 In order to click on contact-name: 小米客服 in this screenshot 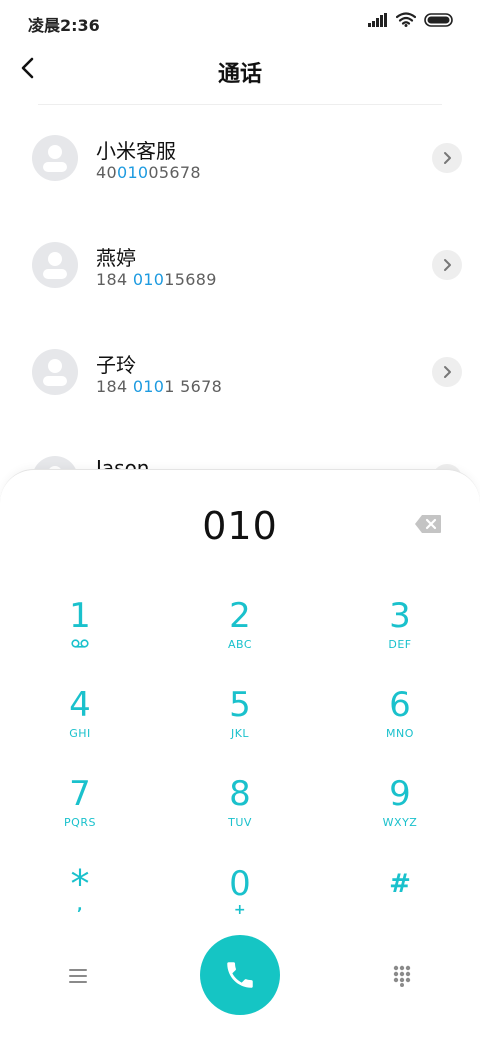, I will do `click(136, 151)`.